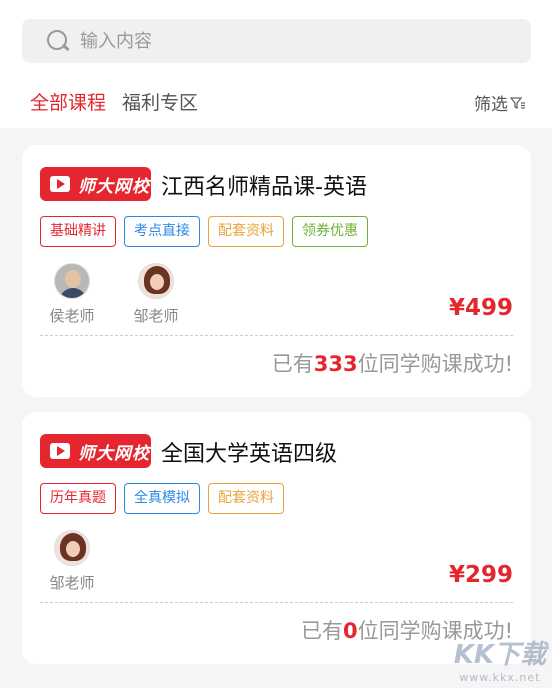 The width and height of the screenshot is (552, 688). I want to click on search-input, so click(270, 41).